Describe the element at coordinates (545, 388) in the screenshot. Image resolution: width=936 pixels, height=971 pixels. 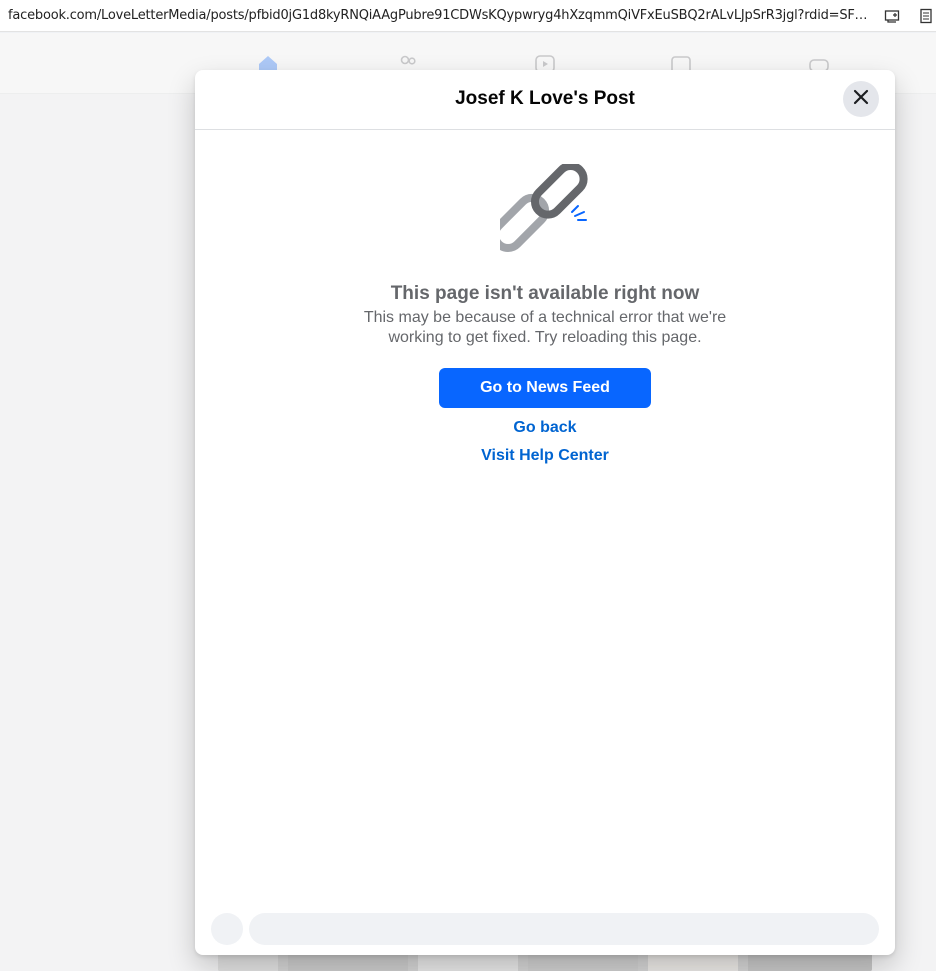
I see `go-to-news-feed-button: Go to News Feed` at that location.